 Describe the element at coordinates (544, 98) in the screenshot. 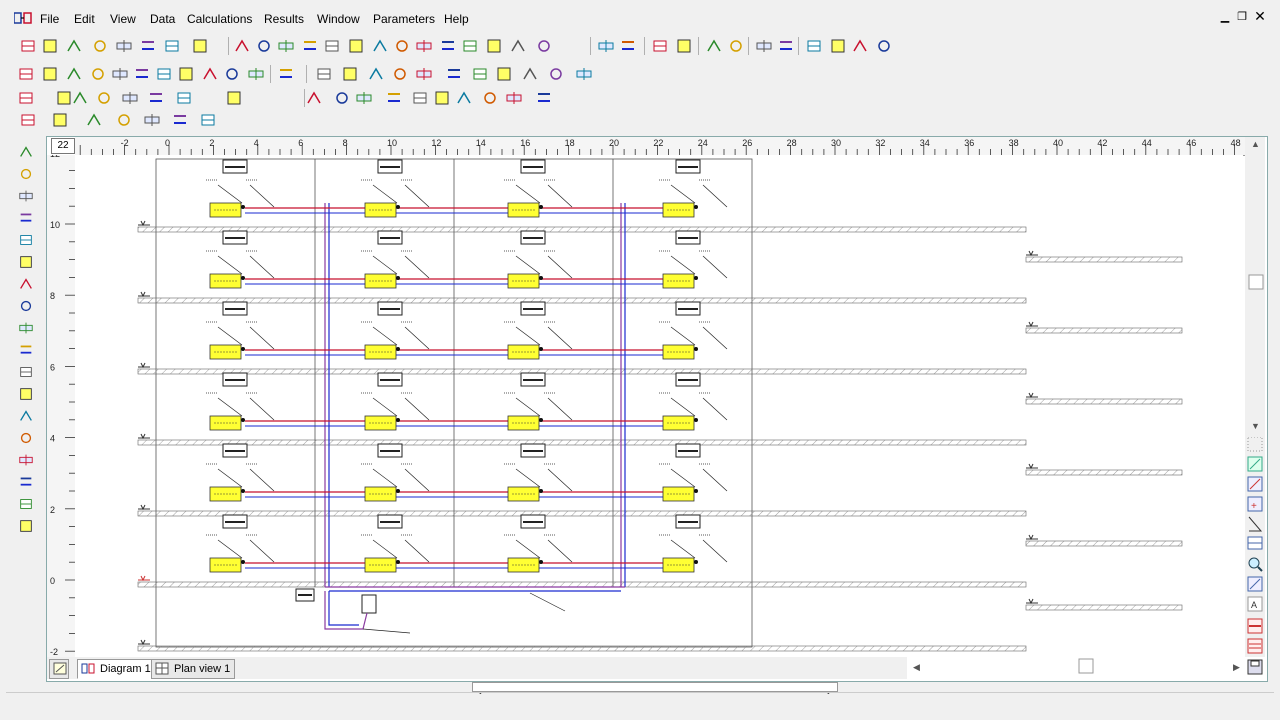

I see `grid-tool-icon-button` at that location.